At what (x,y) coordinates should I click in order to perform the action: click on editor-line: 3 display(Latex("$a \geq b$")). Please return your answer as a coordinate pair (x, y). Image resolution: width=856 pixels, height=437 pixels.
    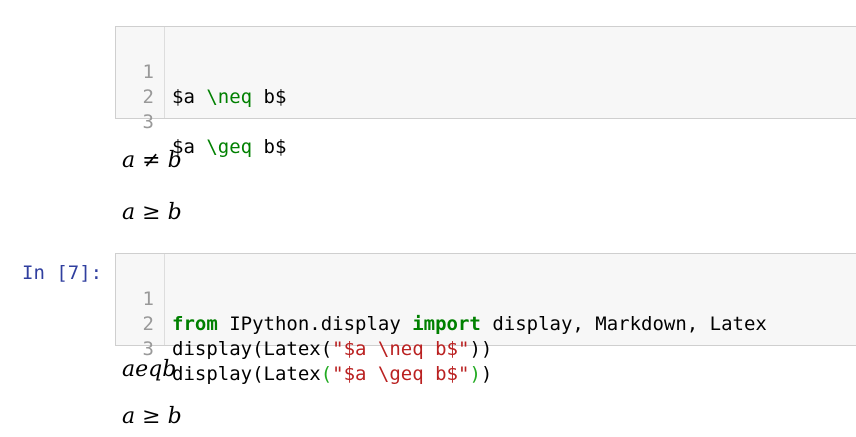
    Looking at the image, I should click on (486, 348).